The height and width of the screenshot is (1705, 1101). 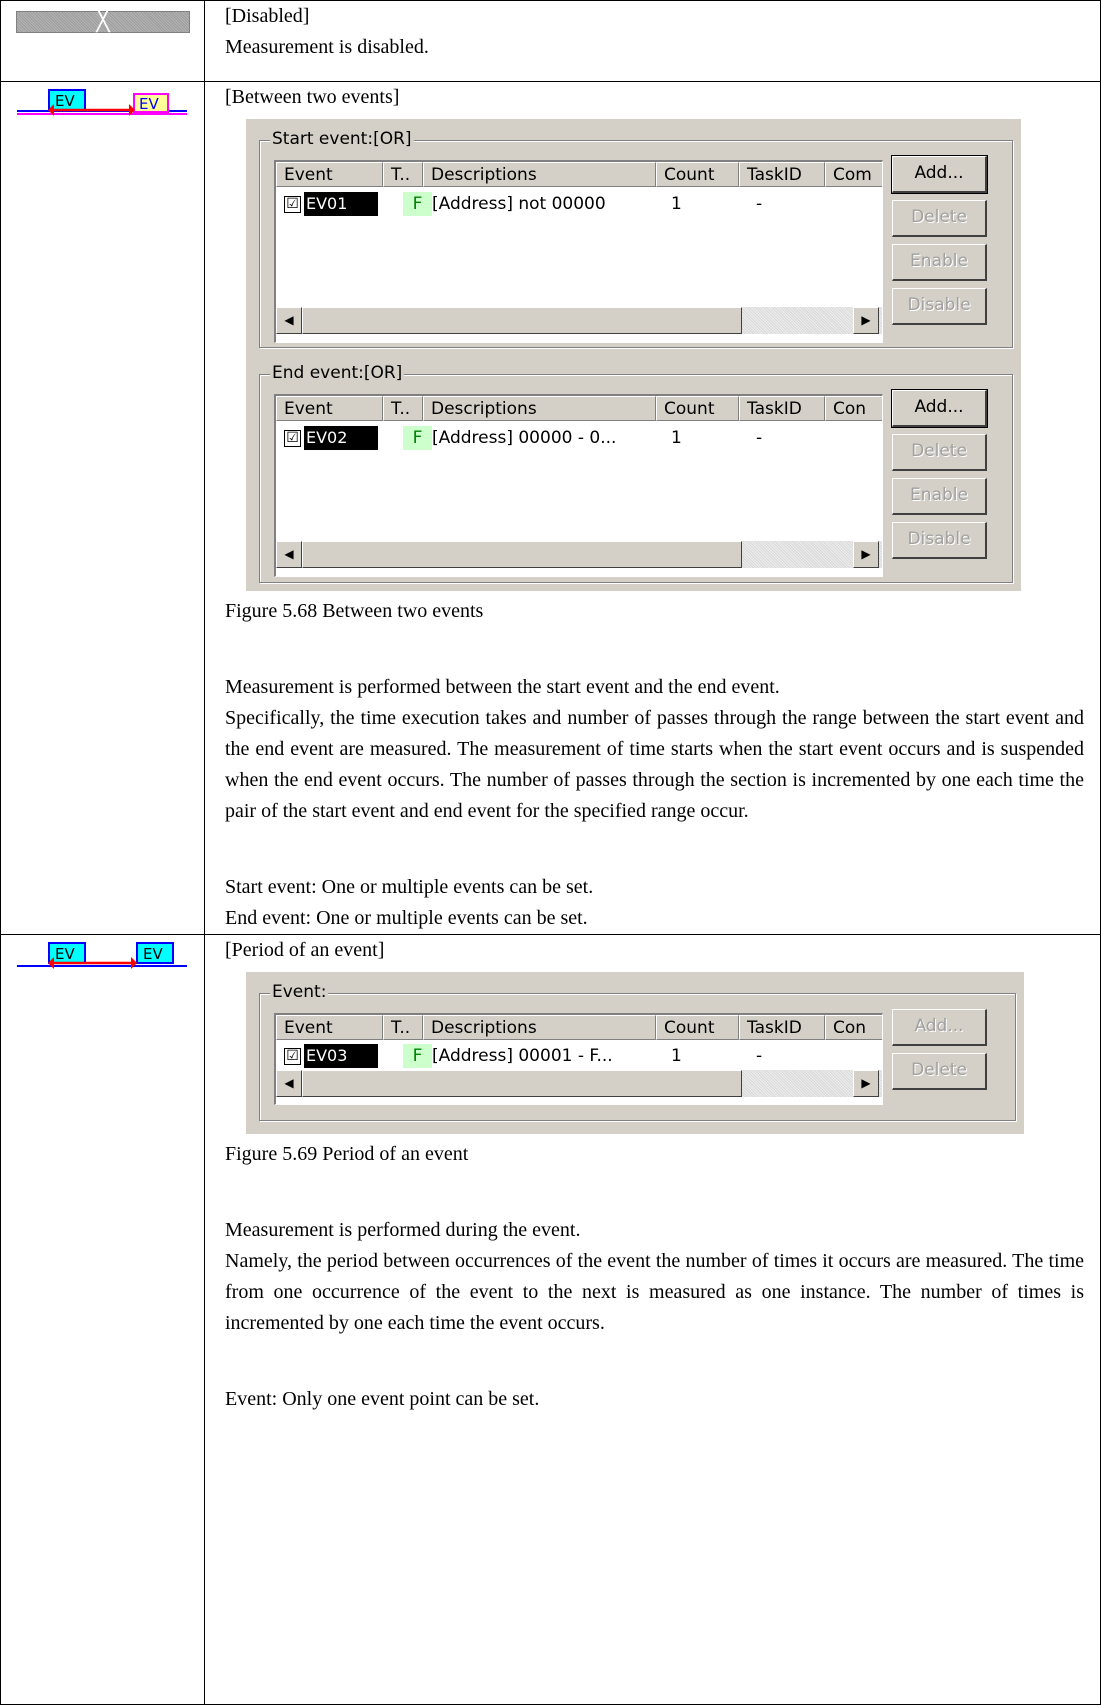 I want to click on disabled-icon: ╳, so click(x=103, y=20).